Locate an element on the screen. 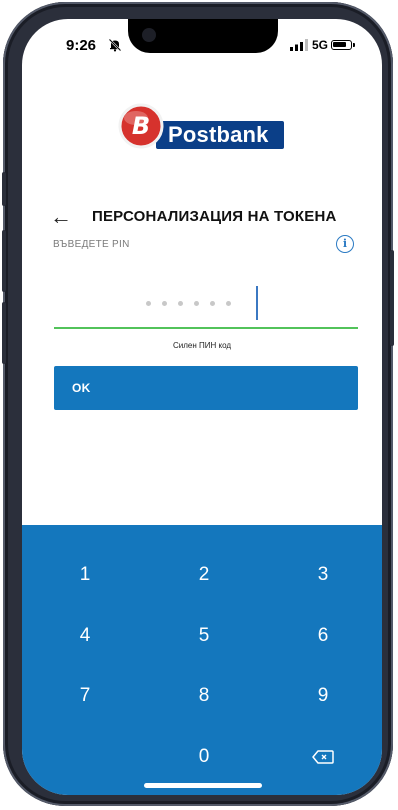 This screenshot has height=810, width=398. key-9: 9 is located at coordinates (323, 696).